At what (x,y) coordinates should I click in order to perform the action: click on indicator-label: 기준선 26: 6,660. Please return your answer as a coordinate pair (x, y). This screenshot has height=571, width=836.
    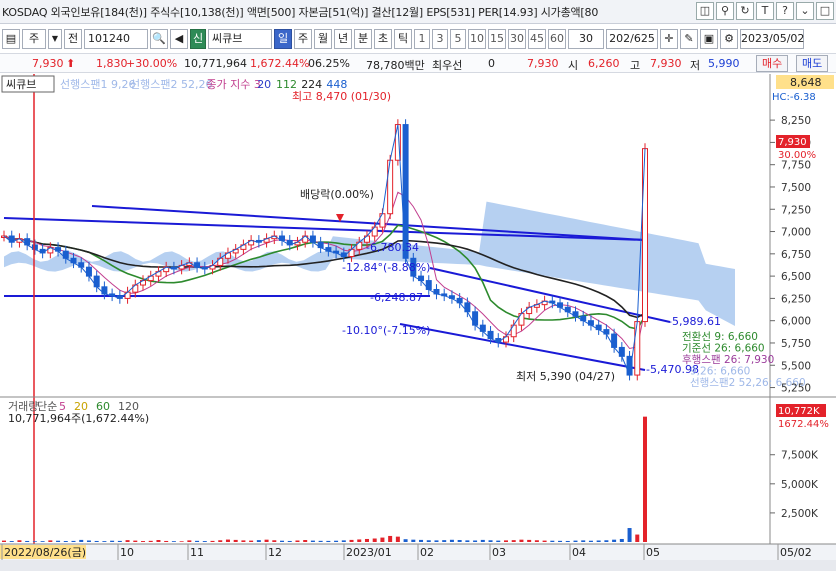
    Looking at the image, I should click on (723, 349).